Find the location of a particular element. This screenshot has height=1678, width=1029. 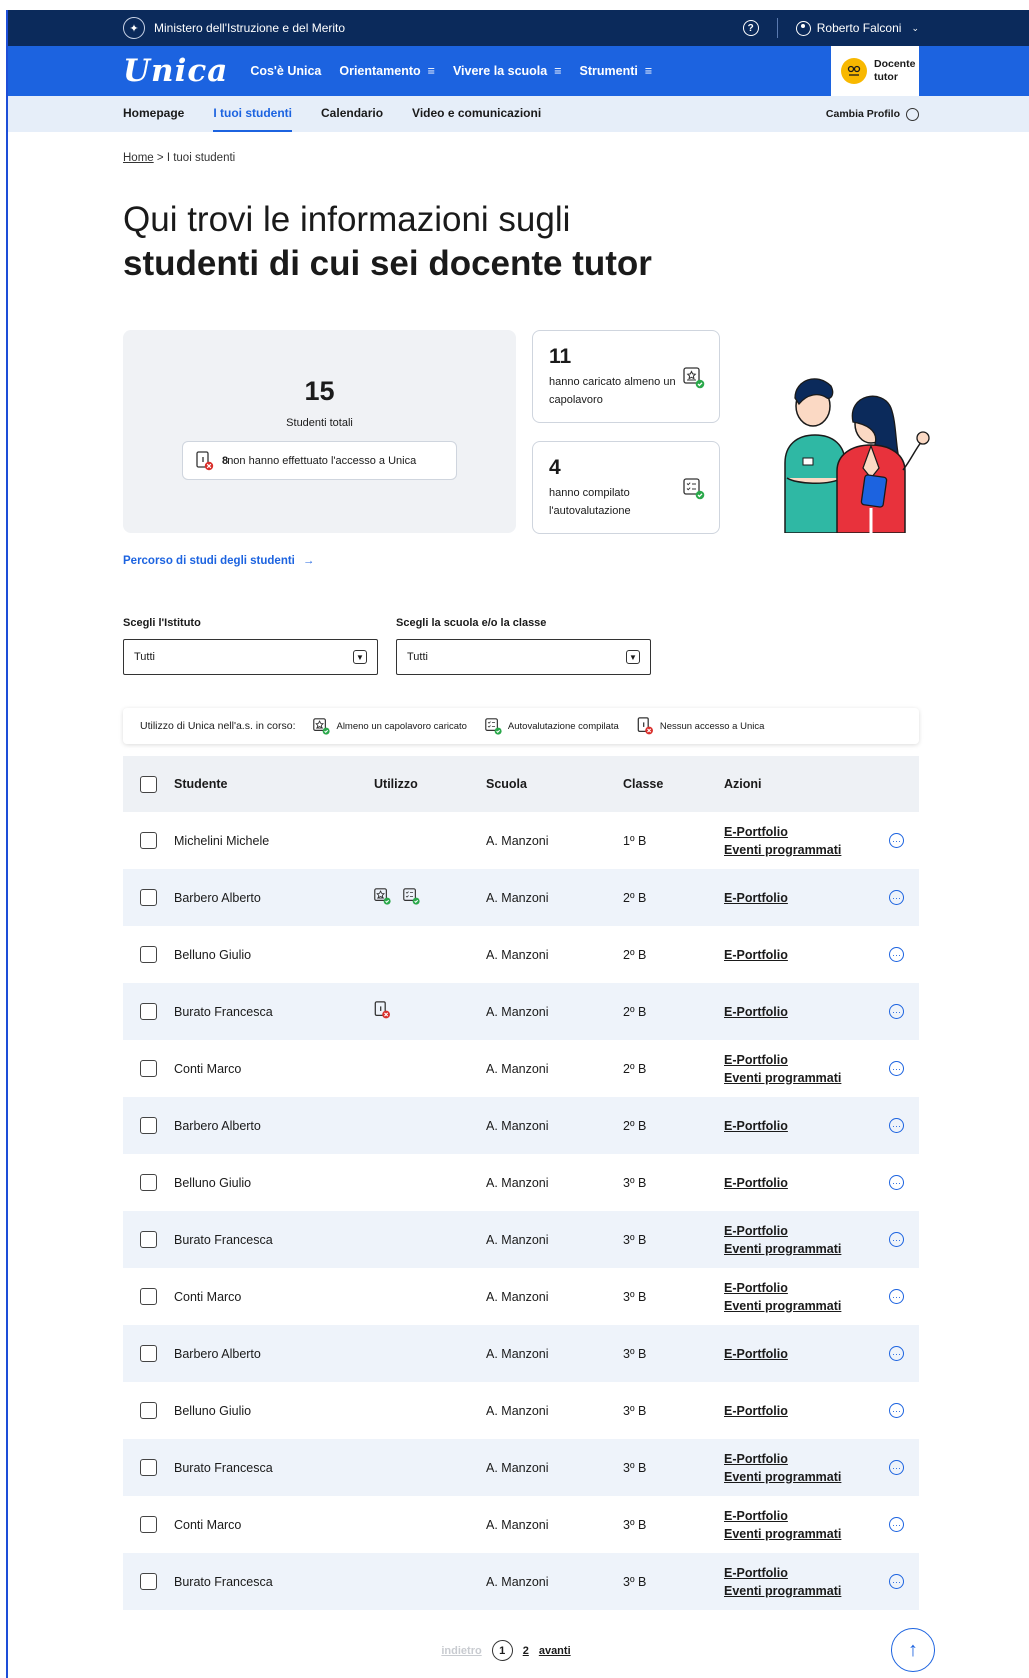

col-scuola: Scuola is located at coordinates (554, 784).